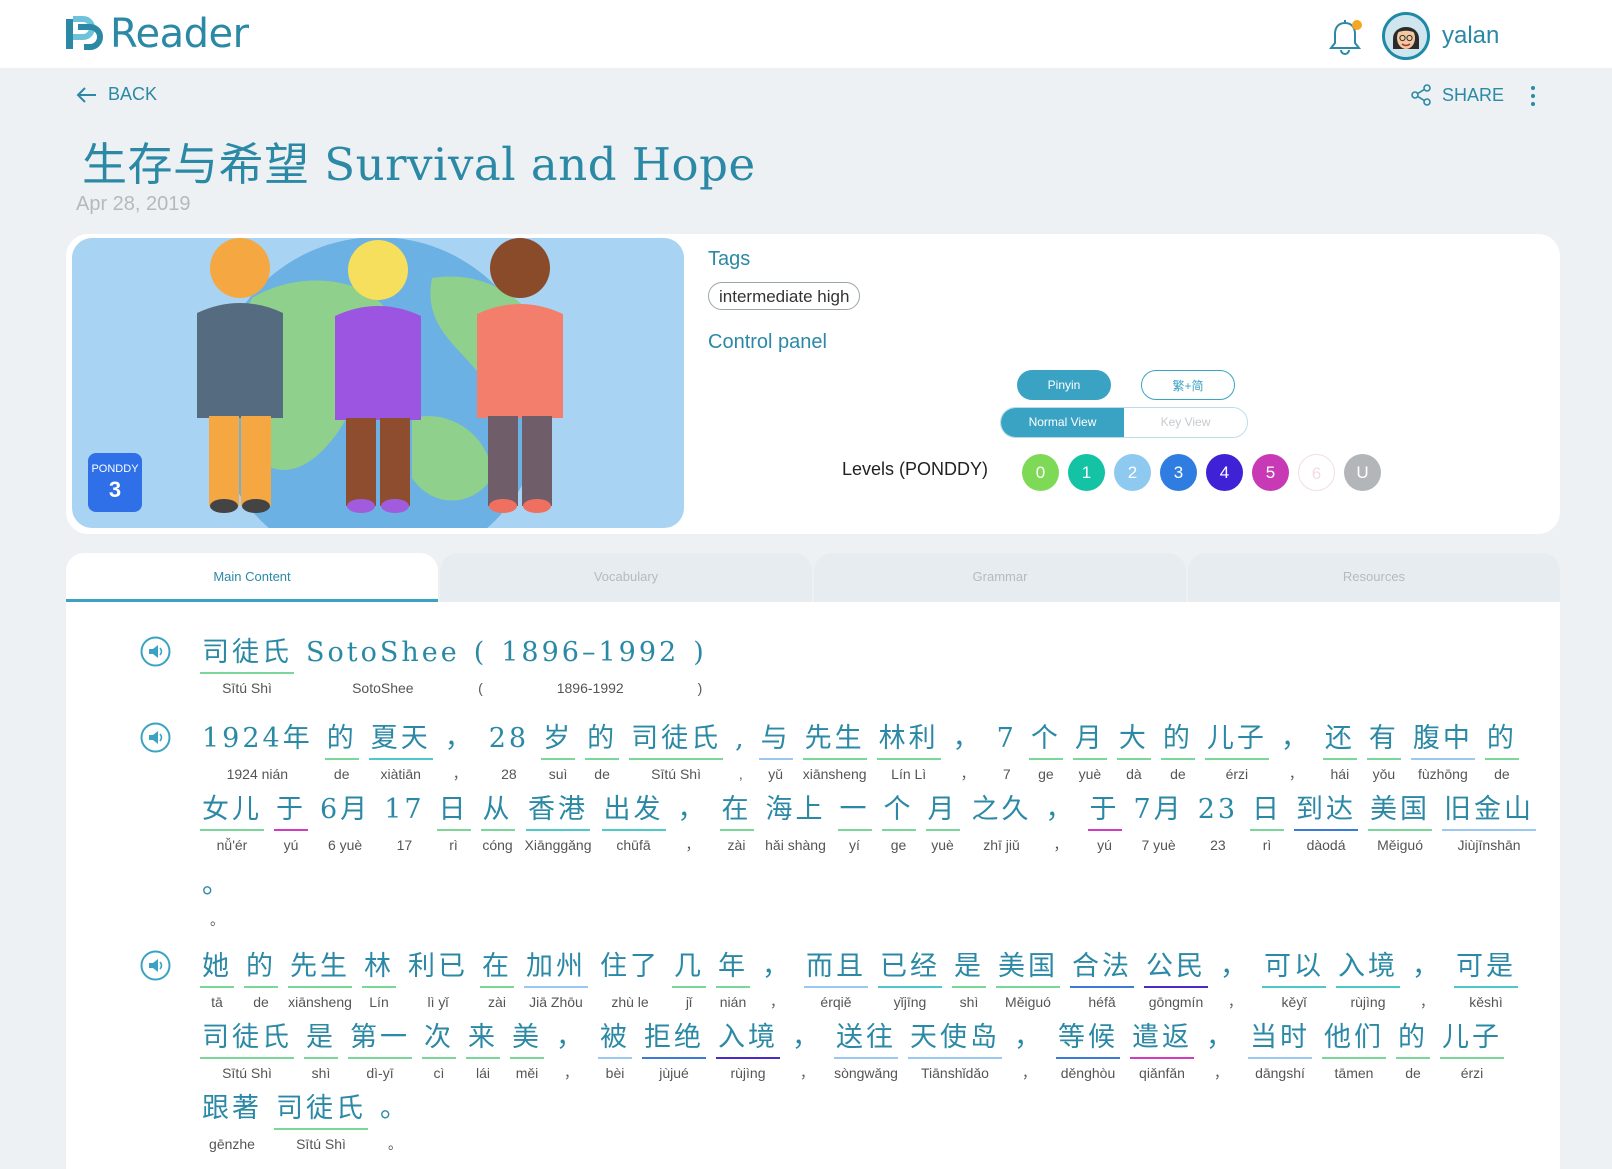 Image resolution: width=1612 pixels, height=1169 pixels. What do you see at coordinates (1224, 472) in the screenshot?
I see `level-4-button: 4` at bounding box center [1224, 472].